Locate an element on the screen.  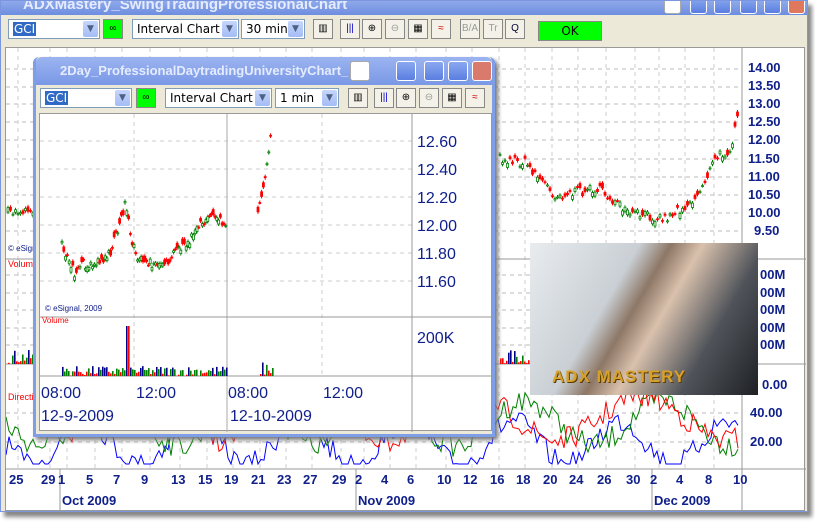
date-tick-label: 20 is located at coordinates (550, 479).